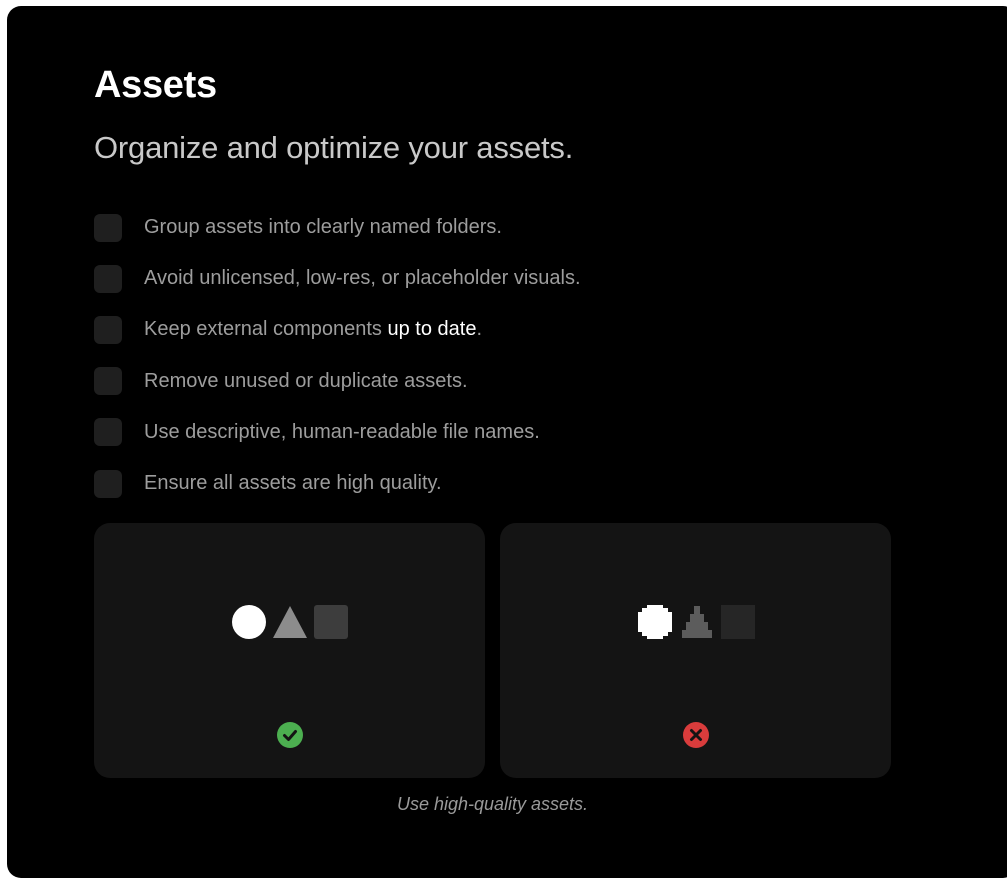 The width and height of the screenshot is (1007, 878). Describe the element at coordinates (289, 735) in the screenshot. I see `check-circle-icon` at that location.